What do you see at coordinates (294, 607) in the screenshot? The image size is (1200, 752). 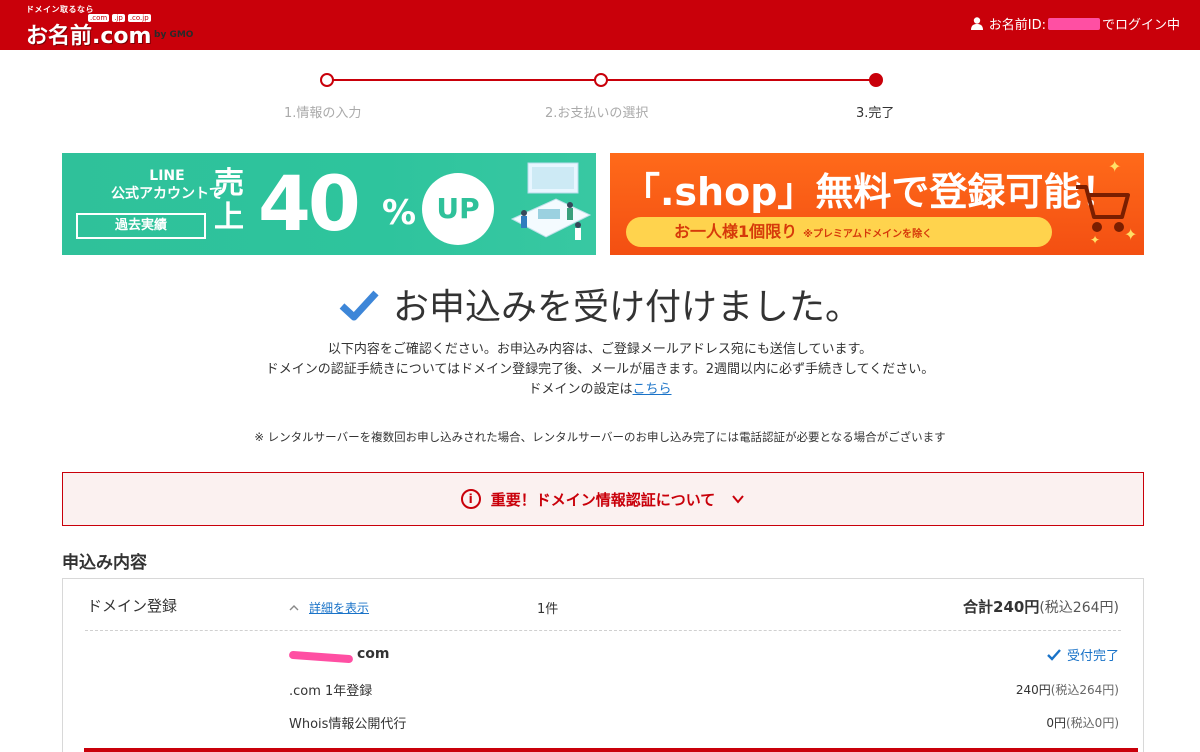 I see `chevron-up-icon` at bounding box center [294, 607].